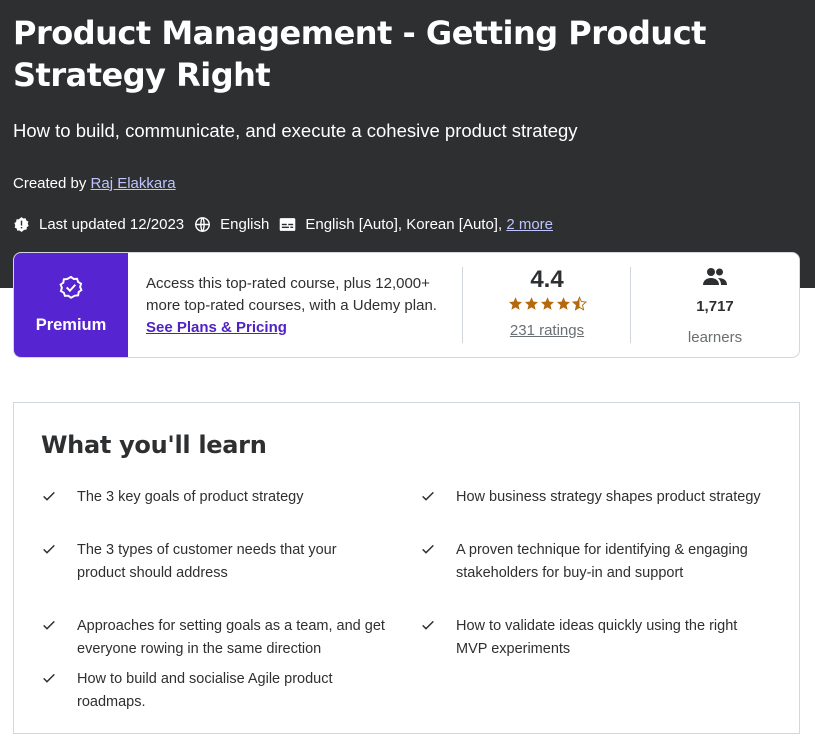  I want to click on instructor-link: Raj Elakkara, so click(133, 183).